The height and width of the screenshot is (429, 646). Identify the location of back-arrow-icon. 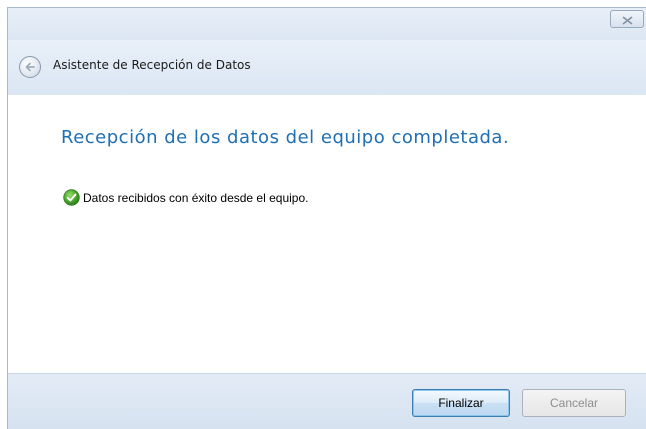
(30, 67).